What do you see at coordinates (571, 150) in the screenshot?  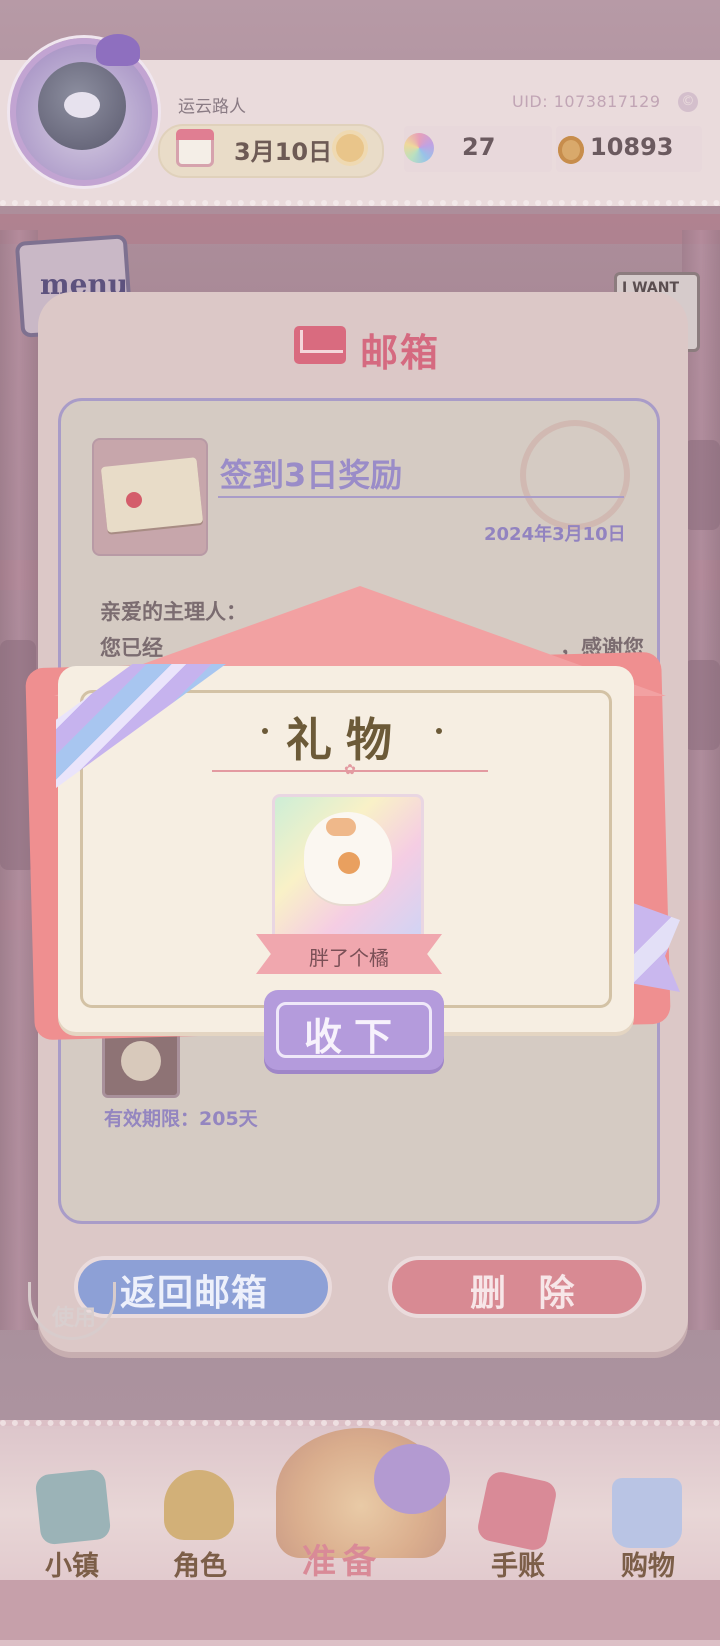 I see `coin-icon` at bounding box center [571, 150].